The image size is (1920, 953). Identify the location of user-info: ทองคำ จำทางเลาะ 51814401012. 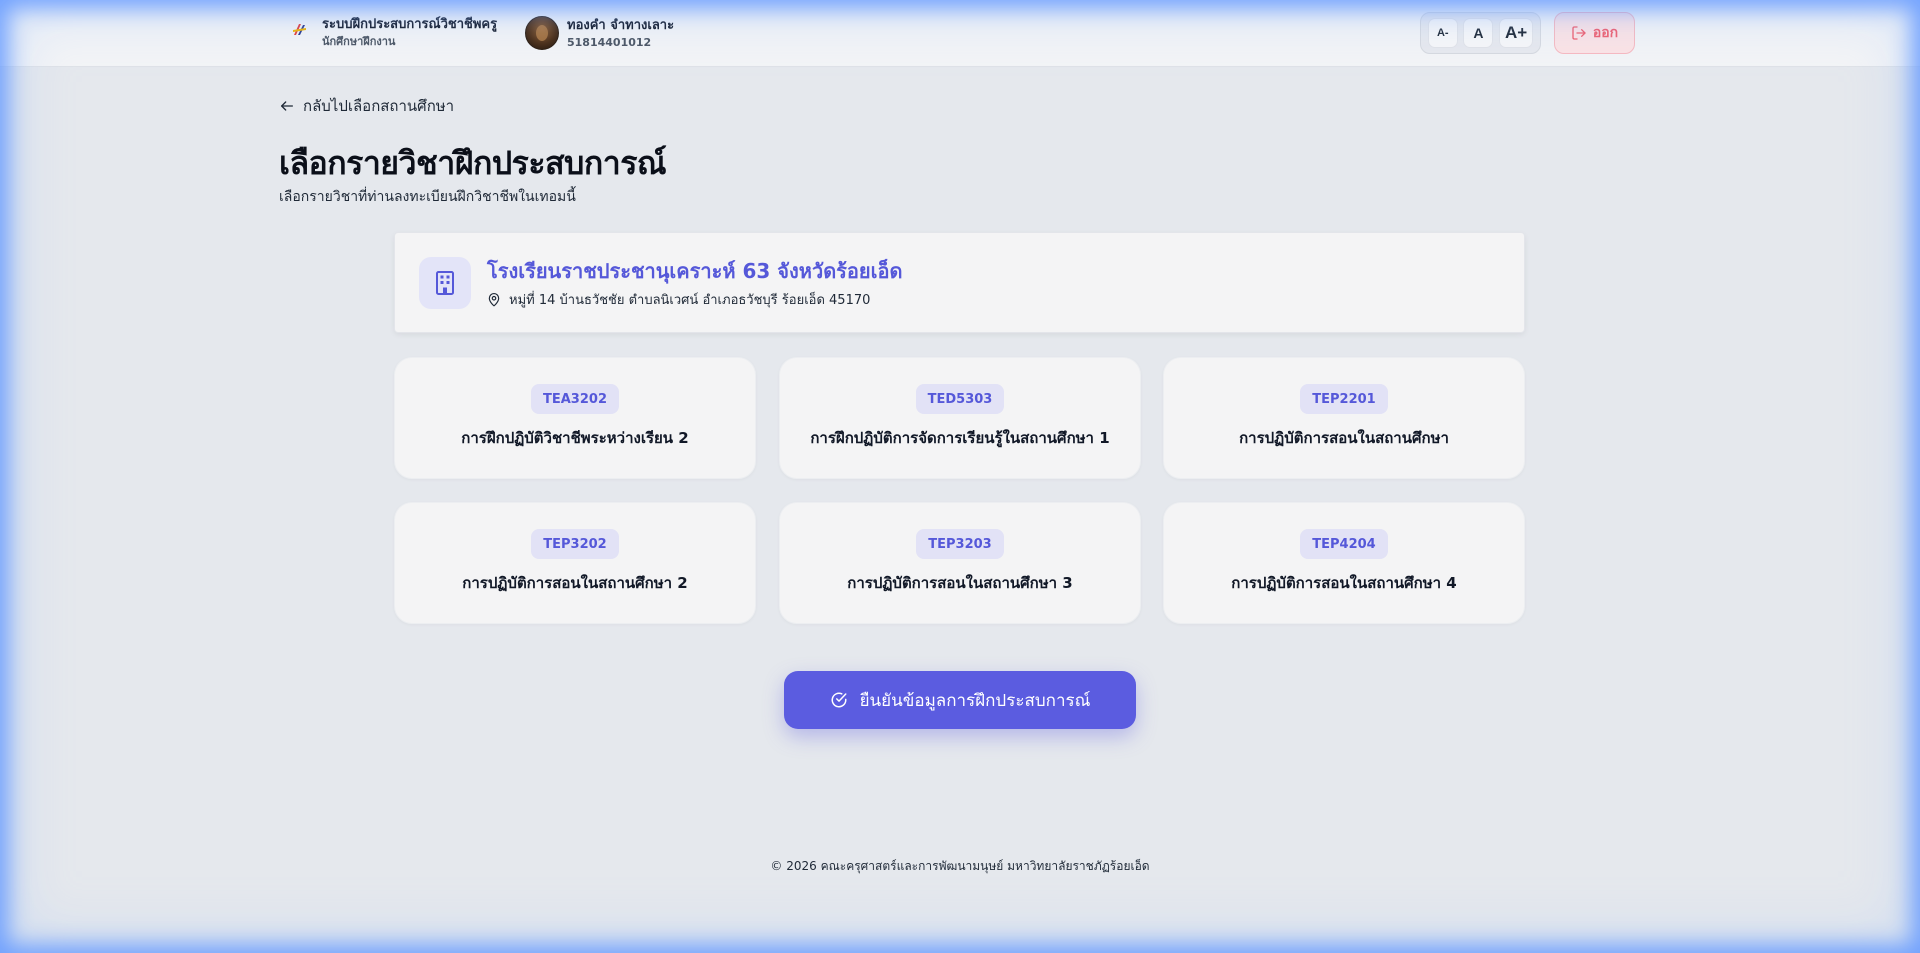
(599, 33).